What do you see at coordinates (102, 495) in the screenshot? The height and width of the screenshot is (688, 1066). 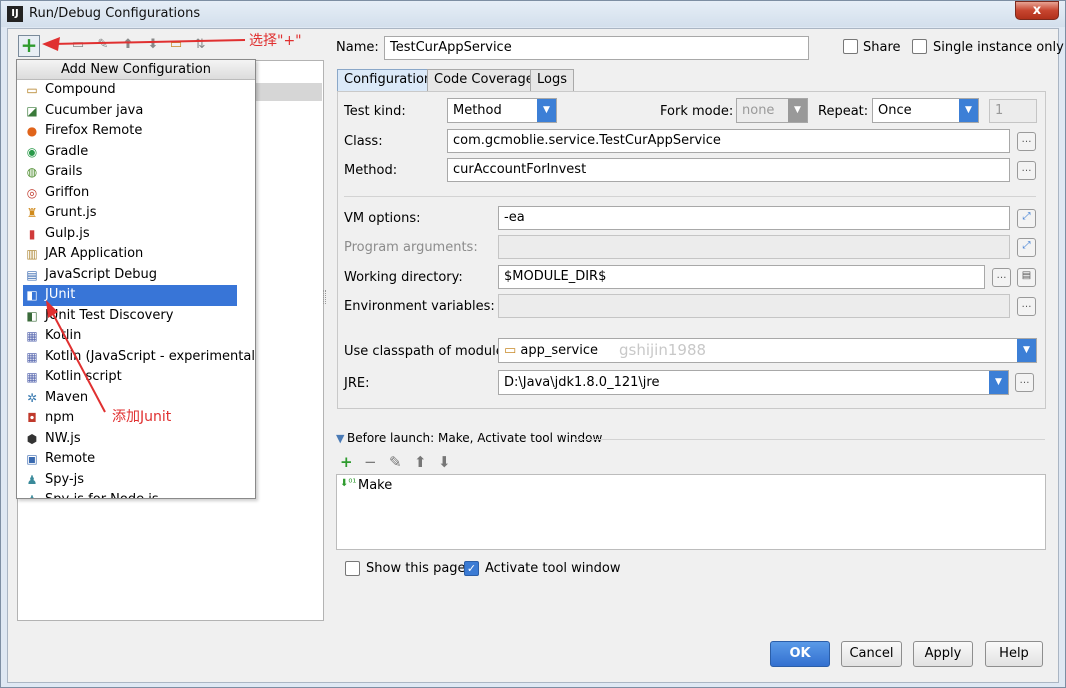 I see `config-type-label: Spy-js for Node.js` at bounding box center [102, 495].